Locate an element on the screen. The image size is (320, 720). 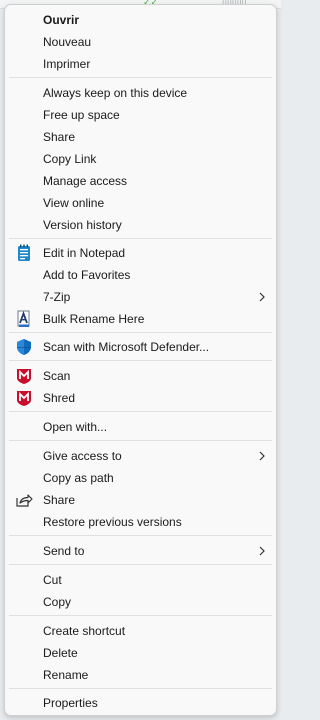
menu-item-create-shortcut: Create shortcut is located at coordinates (140, 631).